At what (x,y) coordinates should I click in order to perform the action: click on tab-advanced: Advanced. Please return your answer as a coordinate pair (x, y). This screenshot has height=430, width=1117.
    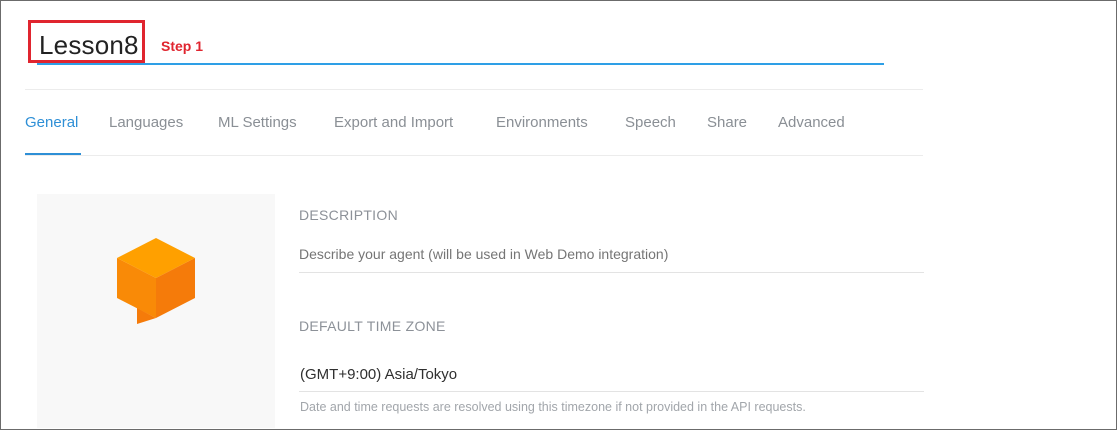
    Looking at the image, I should click on (811, 122).